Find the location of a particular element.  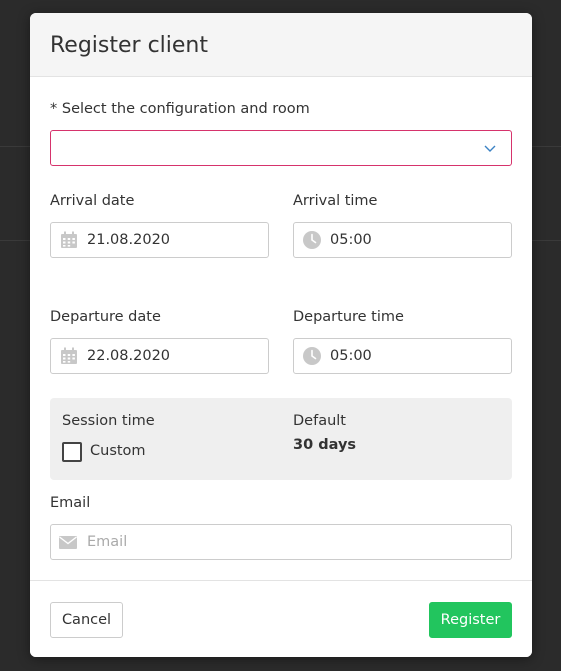

custom-session-checkbox is located at coordinates (72, 452).